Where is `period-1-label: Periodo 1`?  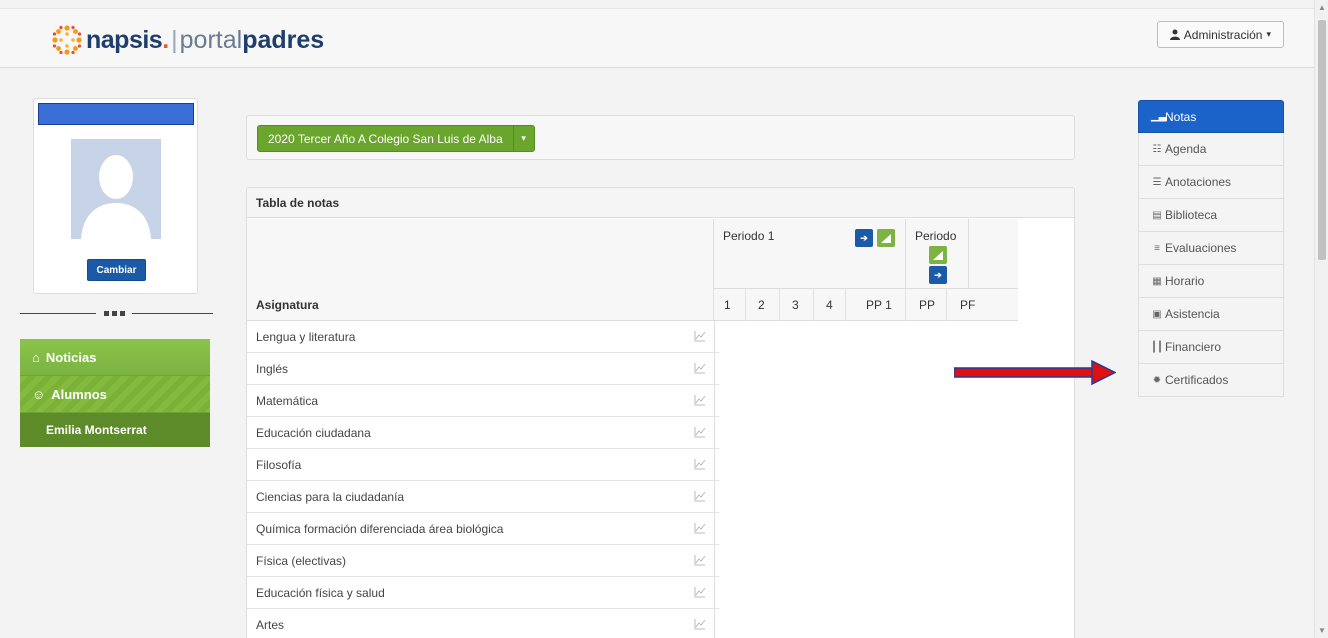
period-1-label: Periodo 1 is located at coordinates (749, 236).